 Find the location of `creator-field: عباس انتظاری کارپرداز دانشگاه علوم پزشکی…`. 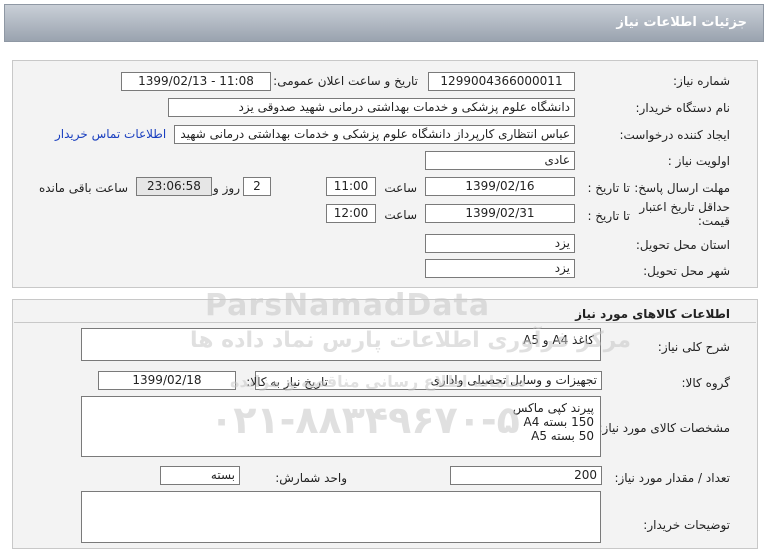

creator-field: عباس انتظاری کارپرداز دانشگاه علوم پزشکی… is located at coordinates (374, 134).